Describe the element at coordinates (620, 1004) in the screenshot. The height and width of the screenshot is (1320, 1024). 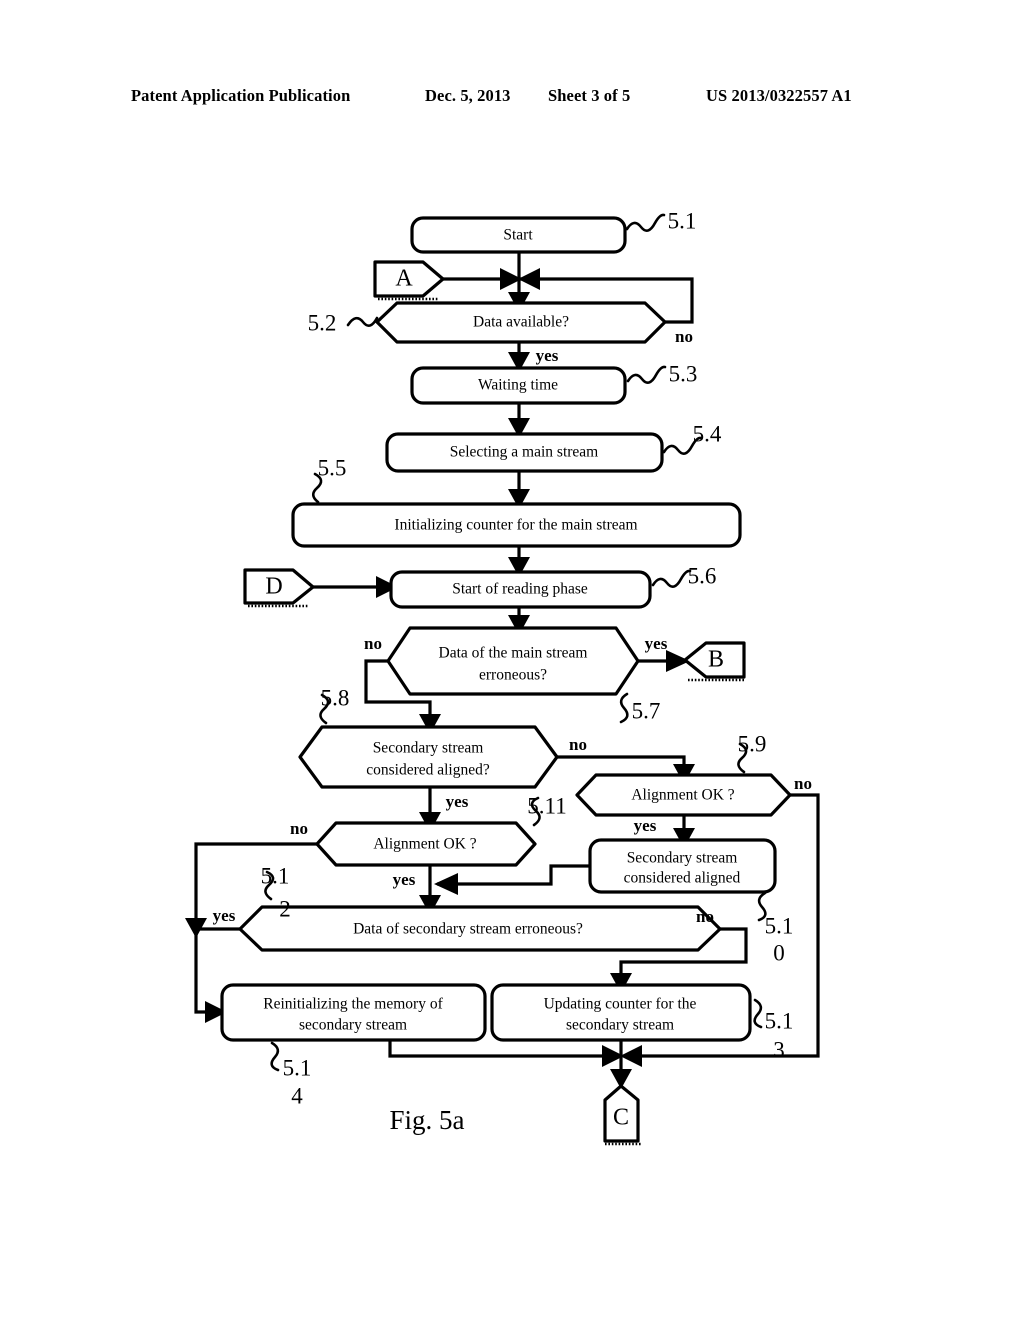
I see `node-updating-counter-line1: Updating counter for the` at that location.